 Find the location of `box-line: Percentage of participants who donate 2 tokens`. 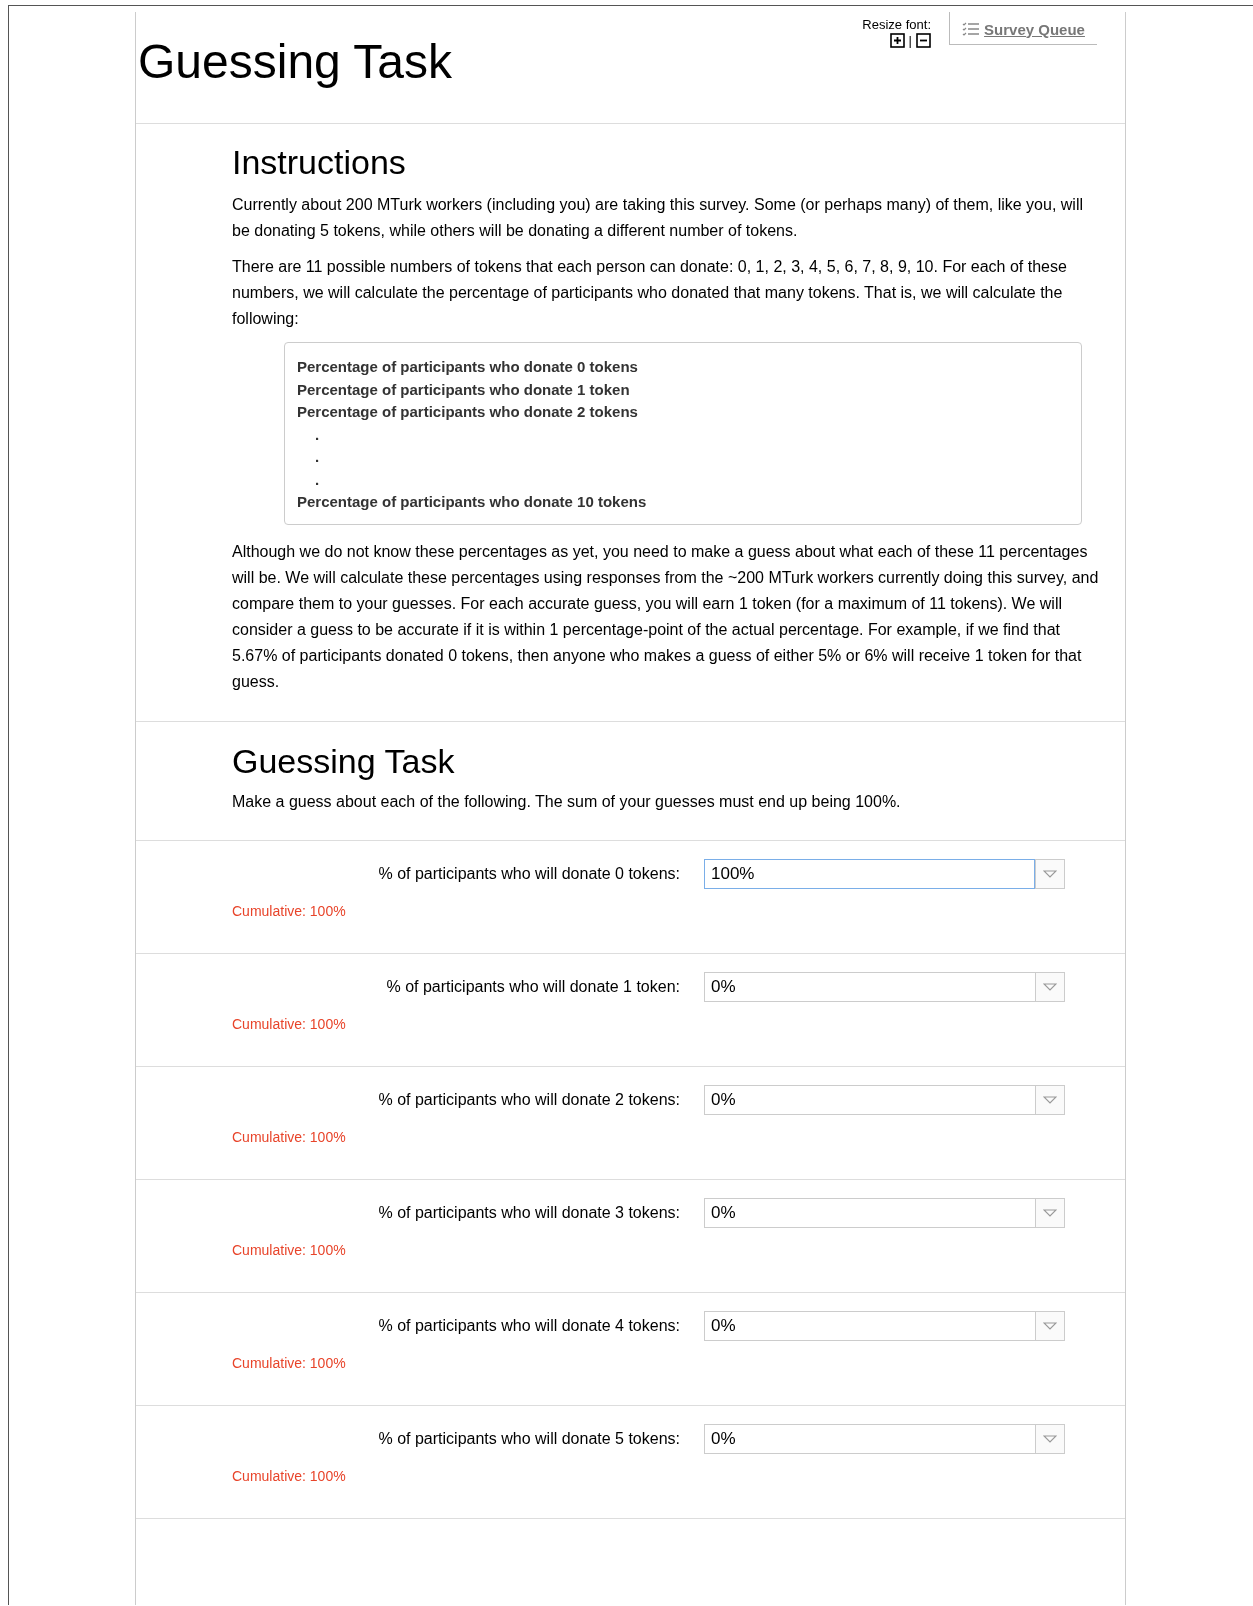

box-line: Percentage of participants who donate 2 tokens is located at coordinates (467, 411).